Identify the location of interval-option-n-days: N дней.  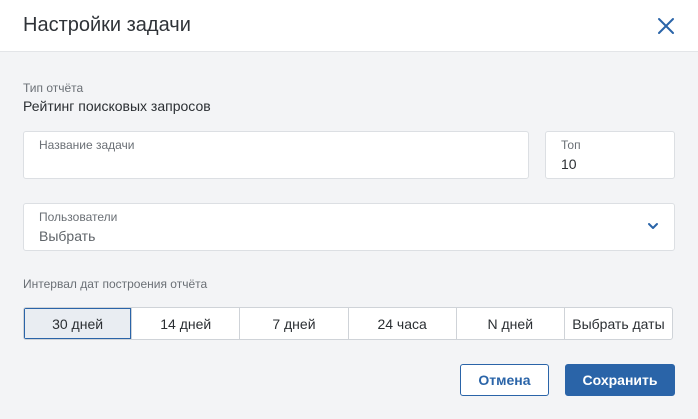
(509, 323).